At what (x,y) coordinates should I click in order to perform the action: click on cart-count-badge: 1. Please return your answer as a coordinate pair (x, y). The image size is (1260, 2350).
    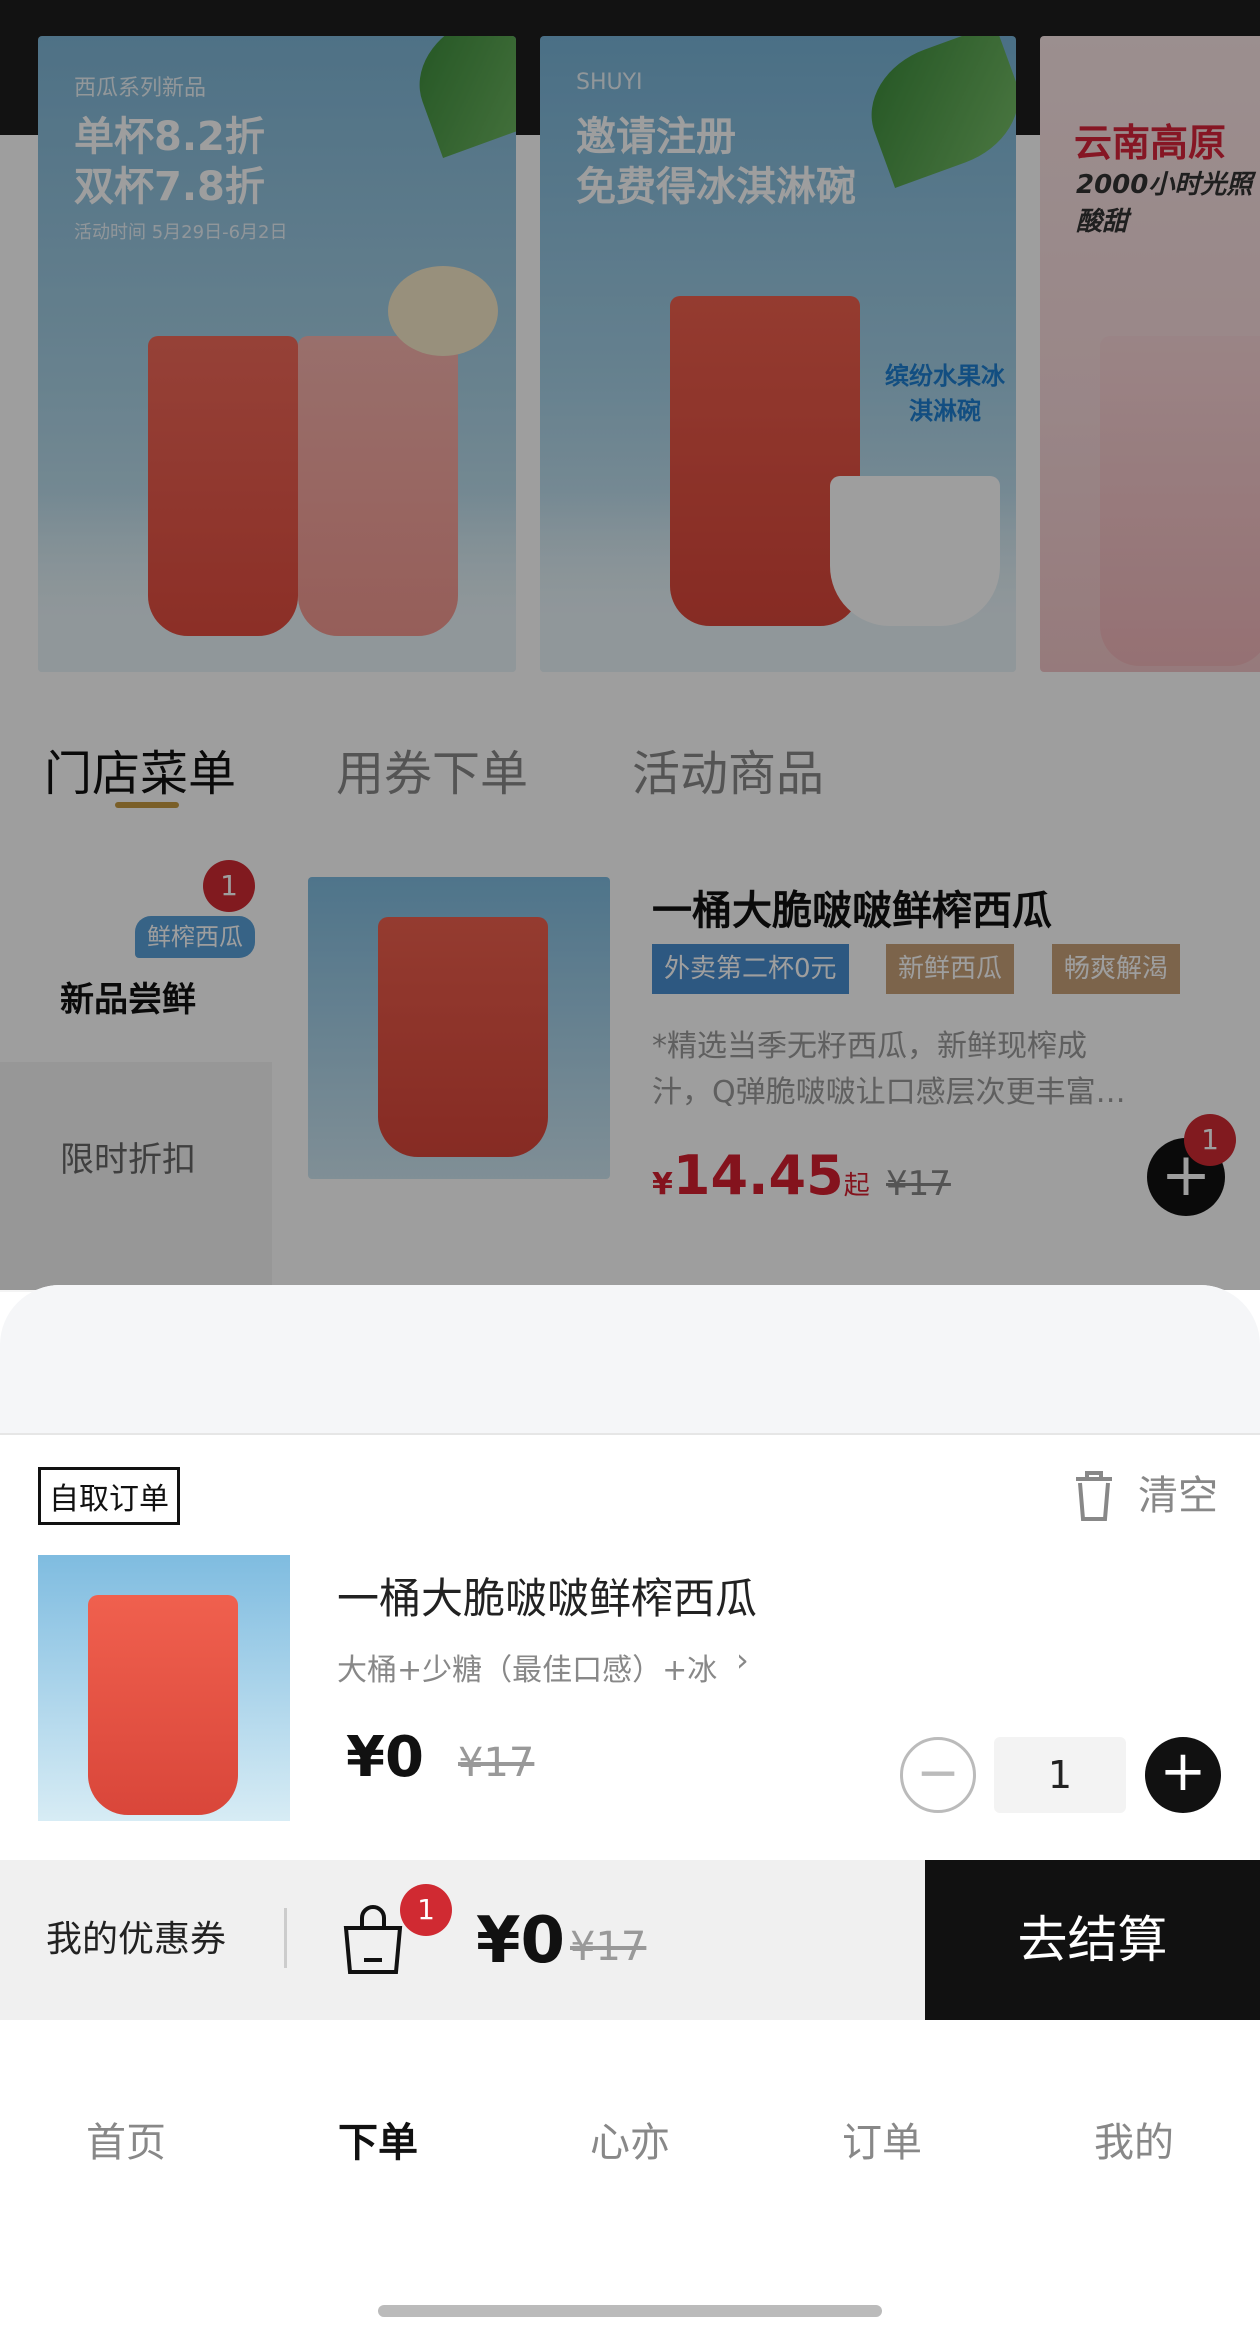
    Looking at the image, I should click on (426, 1910).